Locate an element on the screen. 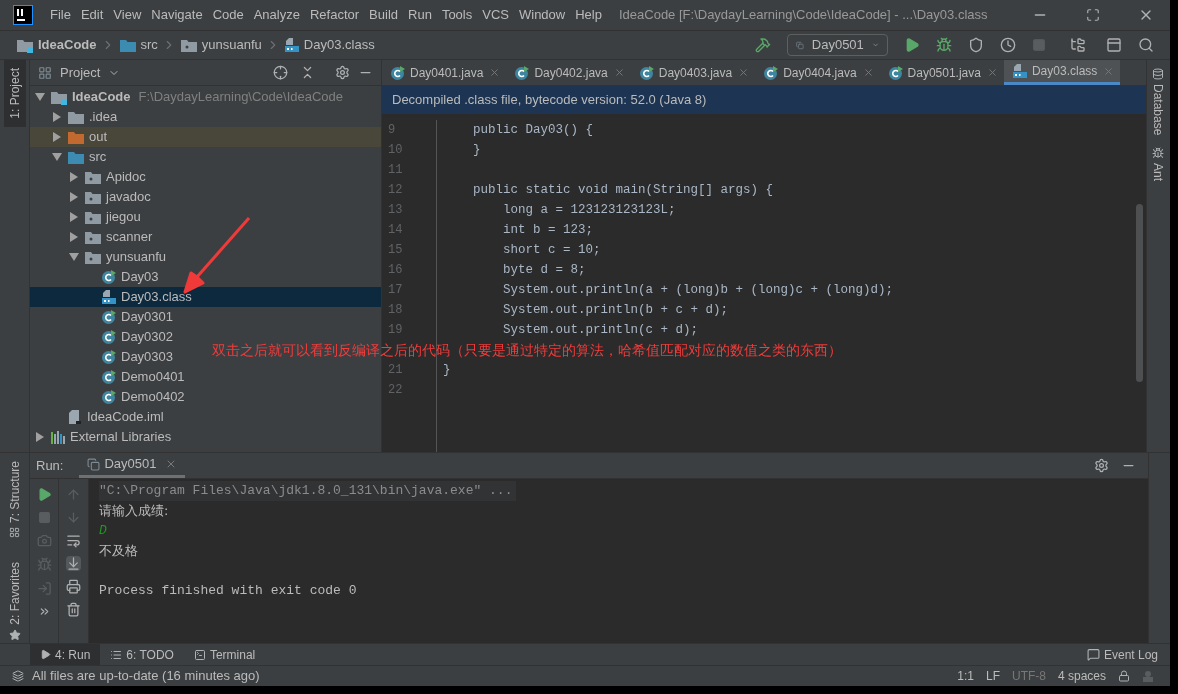  menu-item: Refactor is located at coordinates (334, 15).